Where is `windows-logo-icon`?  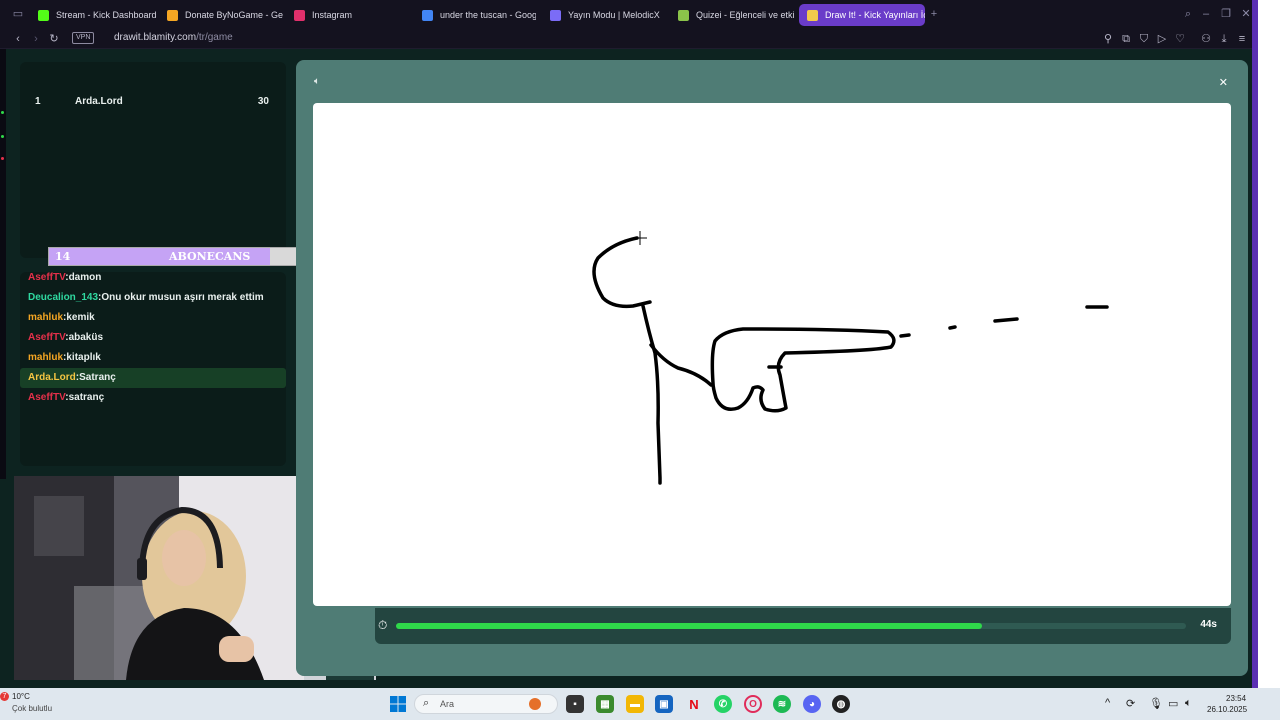
windows-logo-icon is located at coordinates (398, 704).